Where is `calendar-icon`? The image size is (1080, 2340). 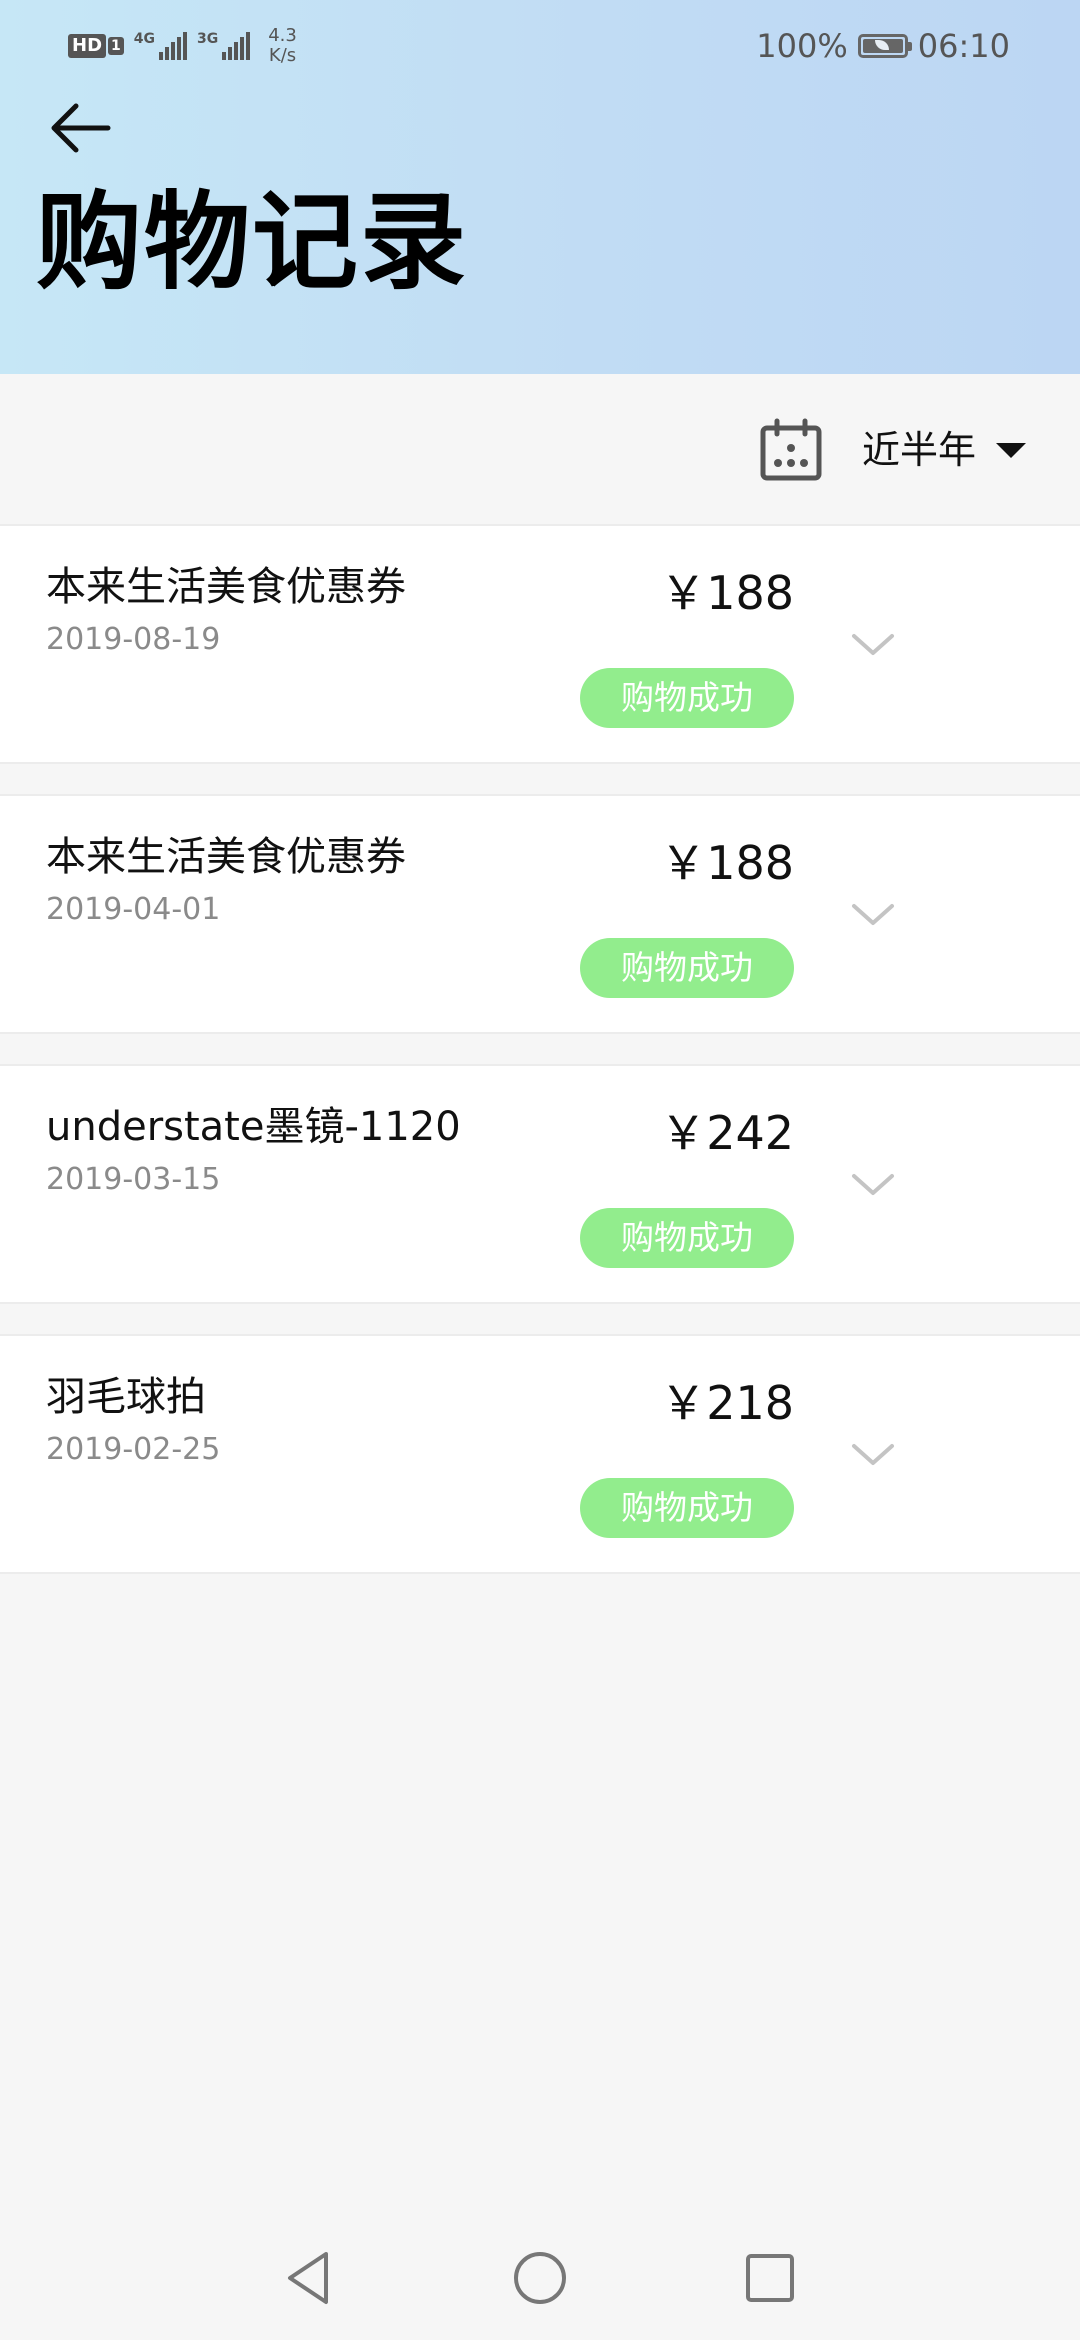
calendar-icon is located at coordinates (791, 449).